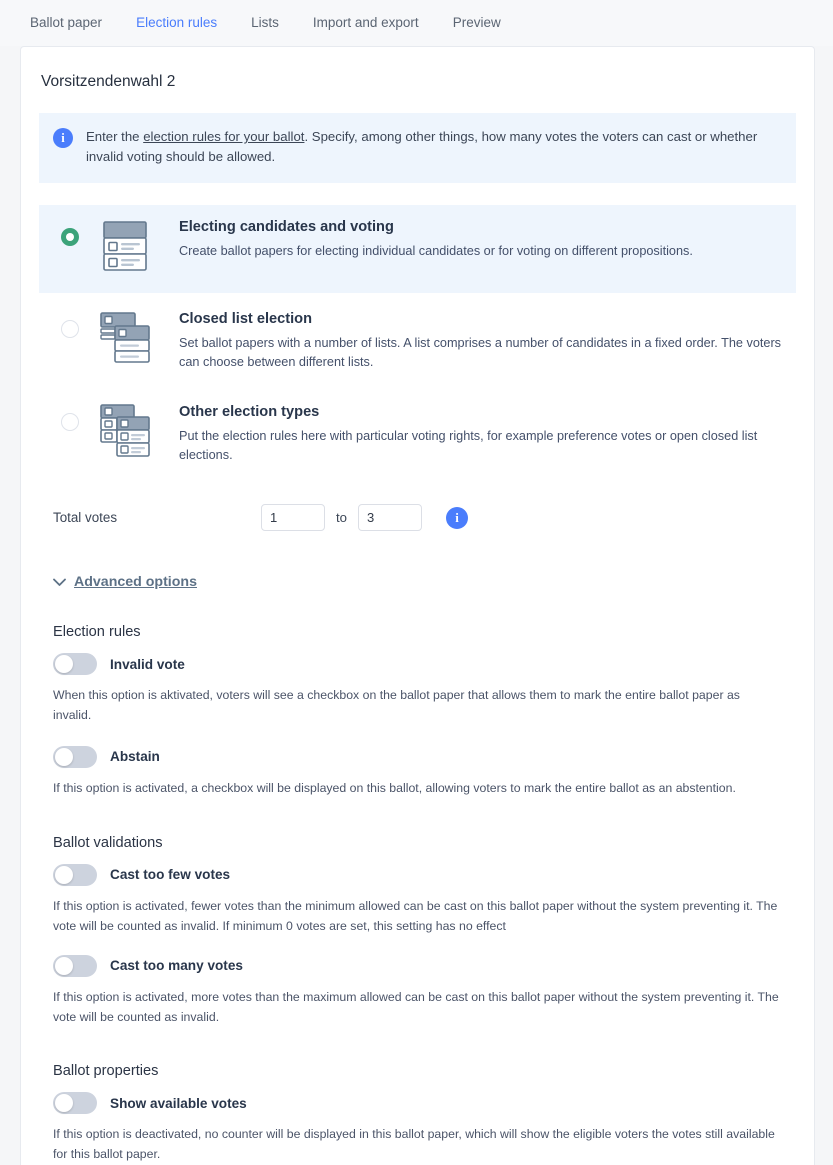  I want to click on toggle-cast-too-many-votes, so click(75, 965).